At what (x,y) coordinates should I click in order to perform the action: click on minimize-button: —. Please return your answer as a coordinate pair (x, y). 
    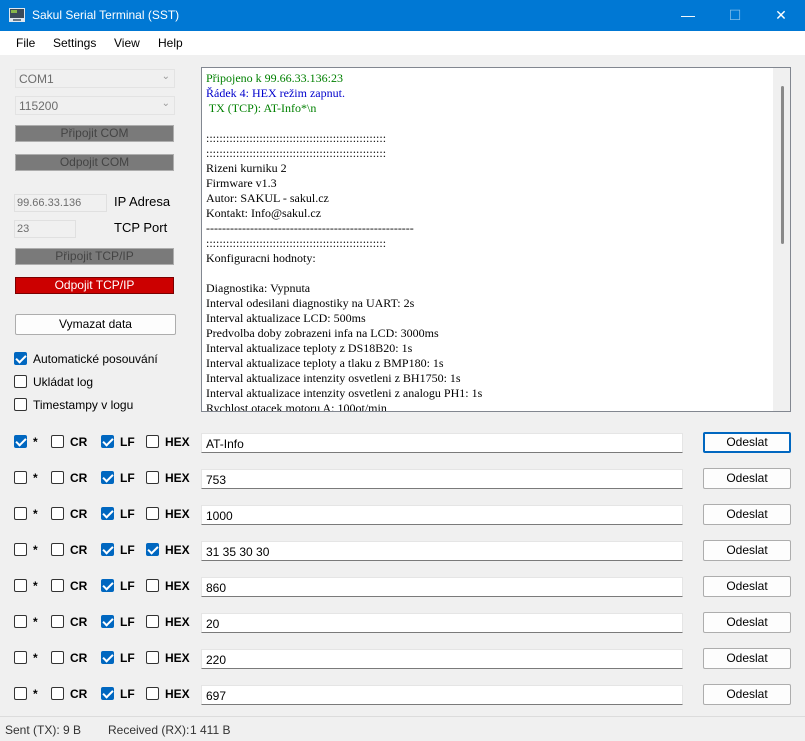
    Looking at the image, I should click on (688, 15).